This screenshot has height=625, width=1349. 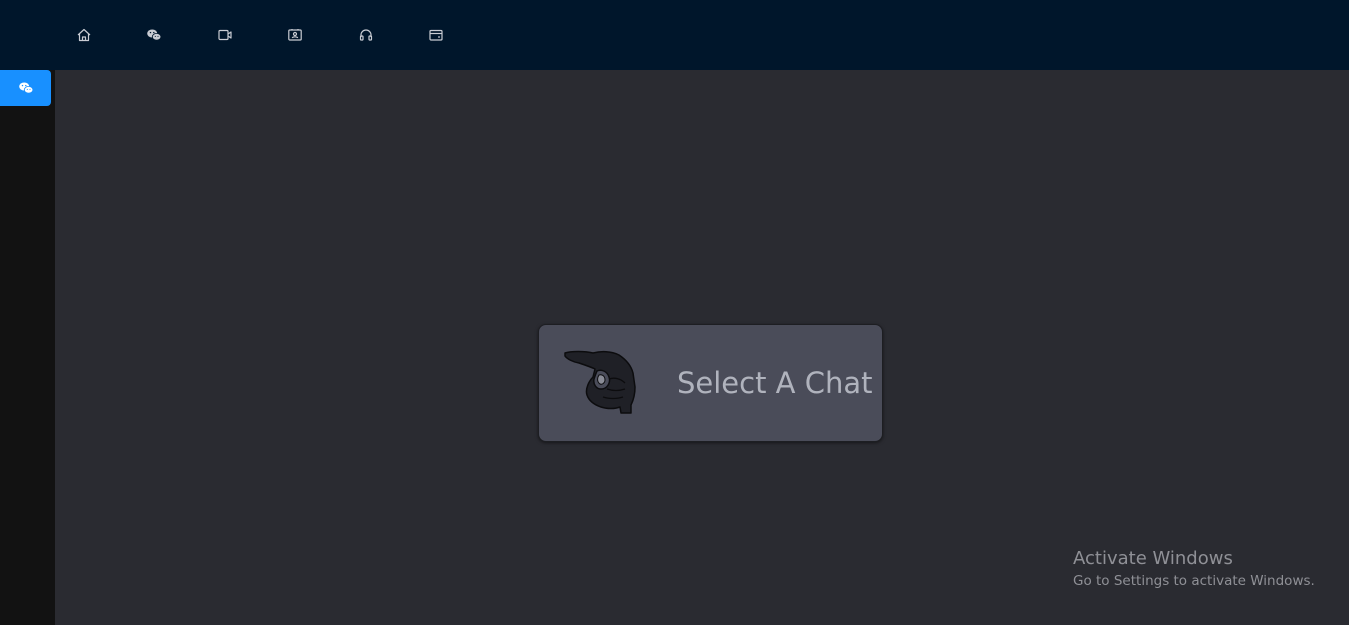 What do you see at coordinates (600, 382) in the screenshot?
I see `pointing-hand-icon` at bounding box center [600, 382].